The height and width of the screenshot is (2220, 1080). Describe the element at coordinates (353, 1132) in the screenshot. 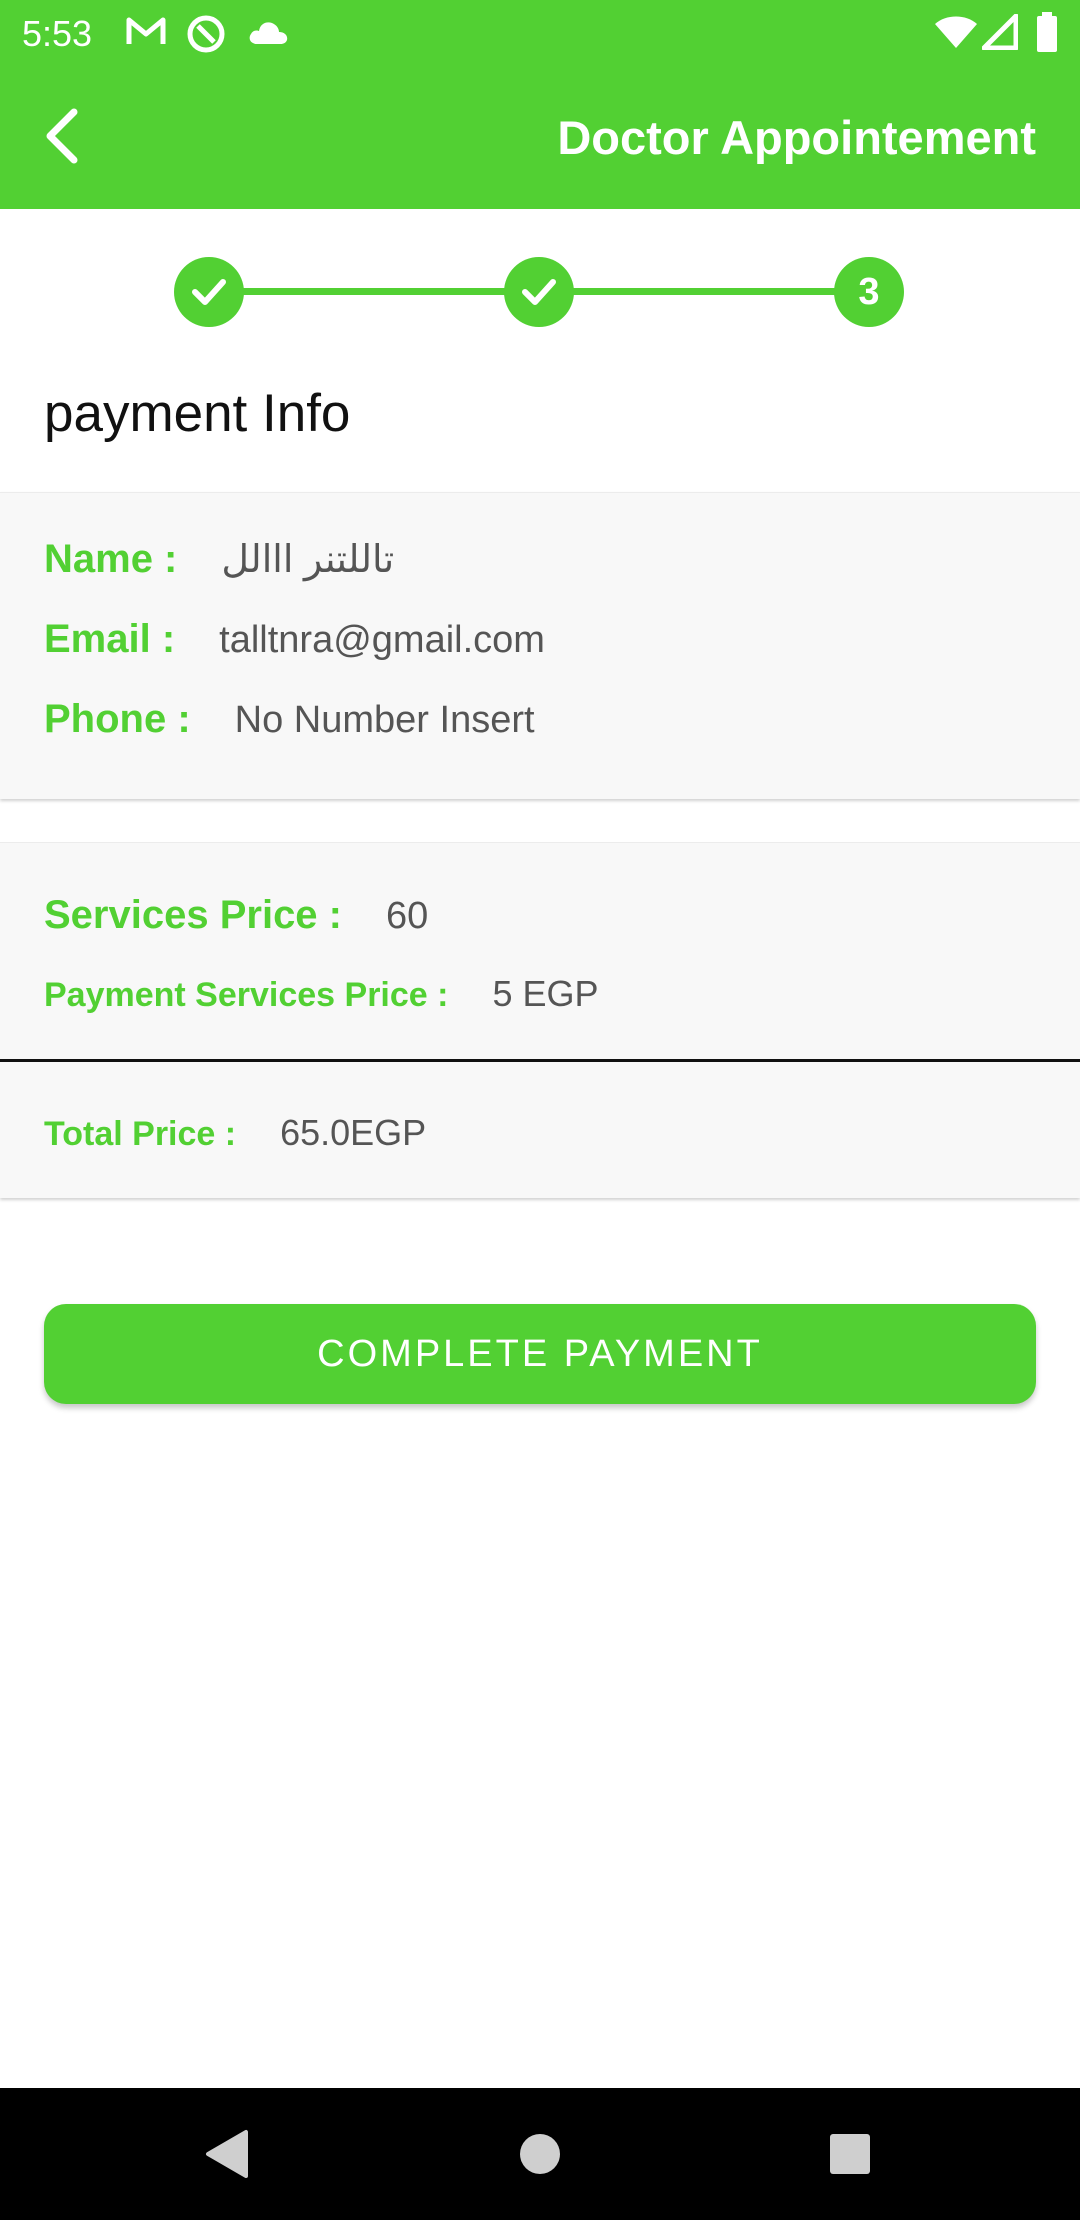

I see `total-price-value: 65.0EGP` at that location.